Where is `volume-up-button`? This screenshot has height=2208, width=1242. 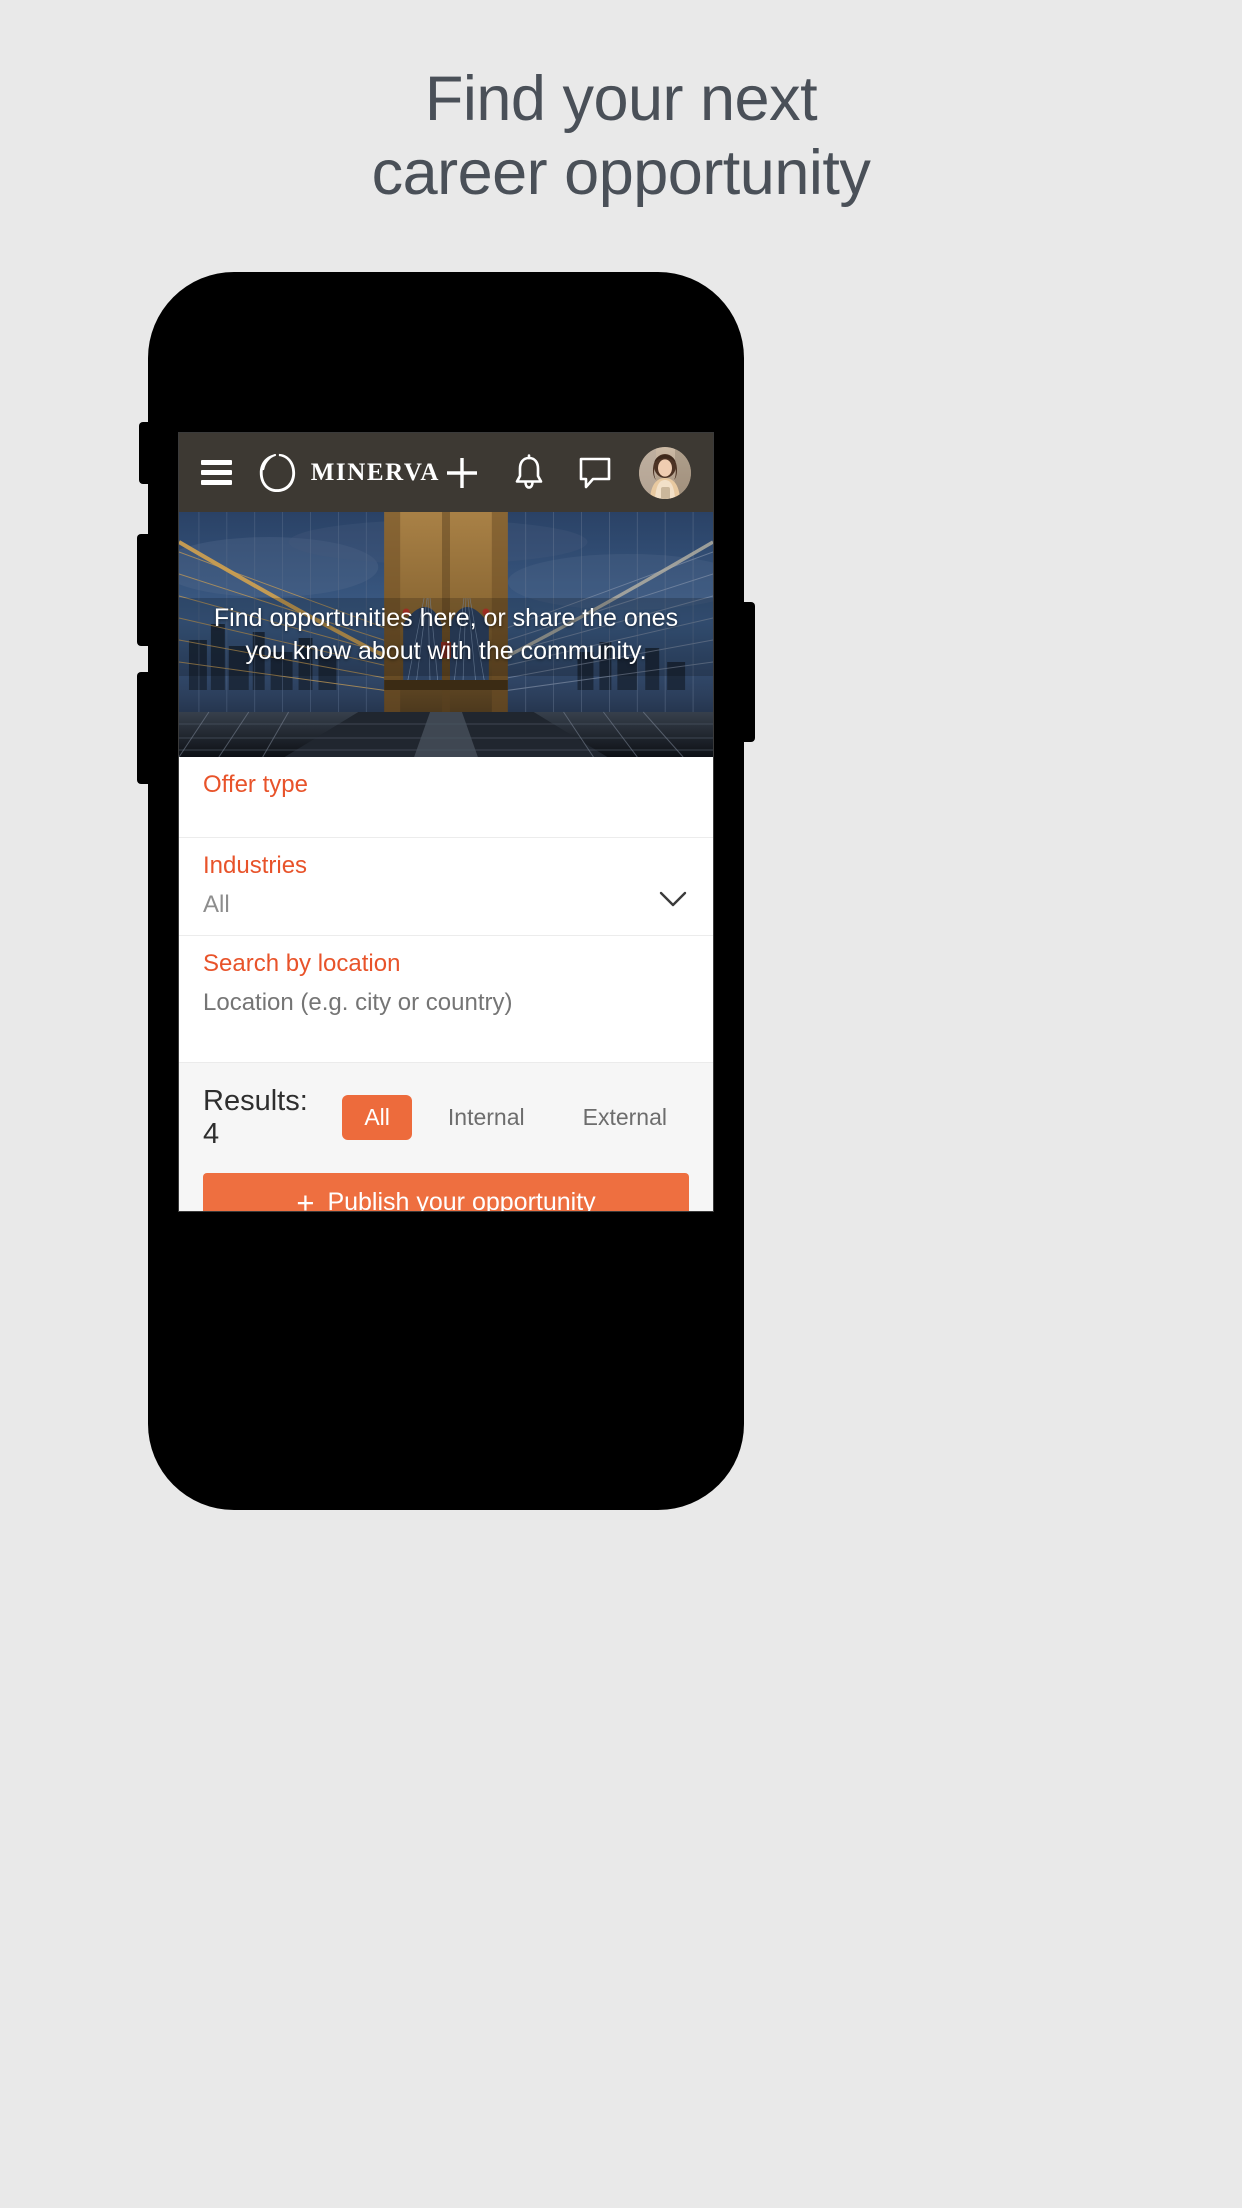
volume-up-button is located at coordinates (143, 590).